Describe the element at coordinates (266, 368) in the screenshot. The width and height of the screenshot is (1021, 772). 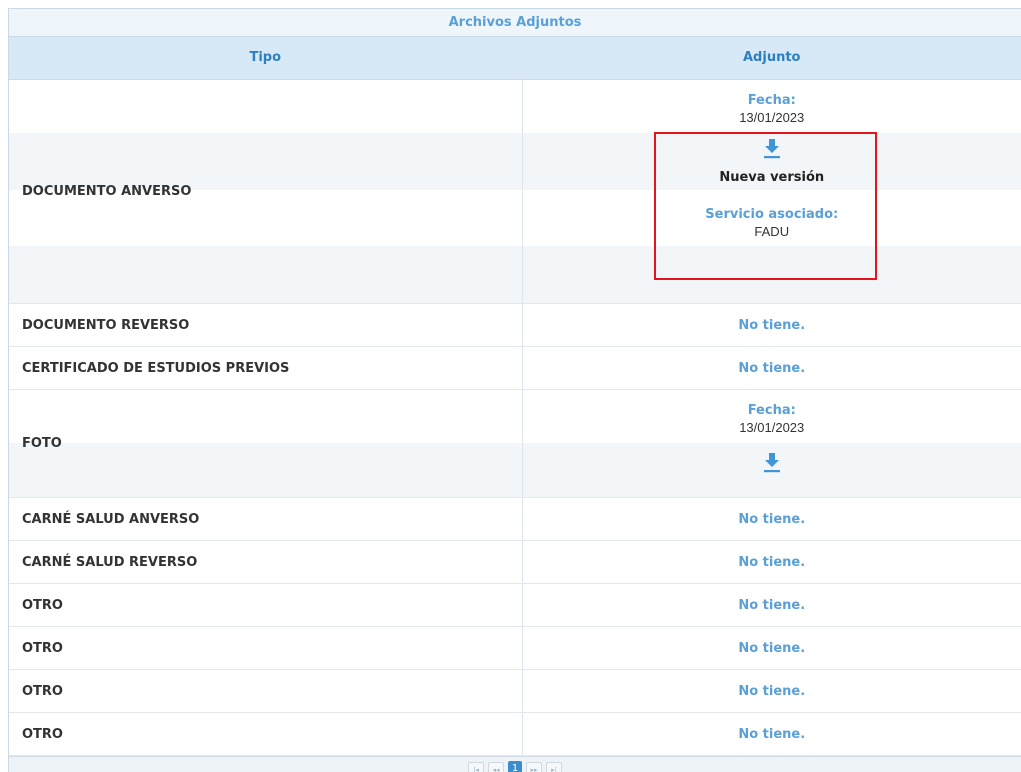
I see `row-tipo: CERTIFICADO DE ESTUDIOS PREVIOS` at that location.